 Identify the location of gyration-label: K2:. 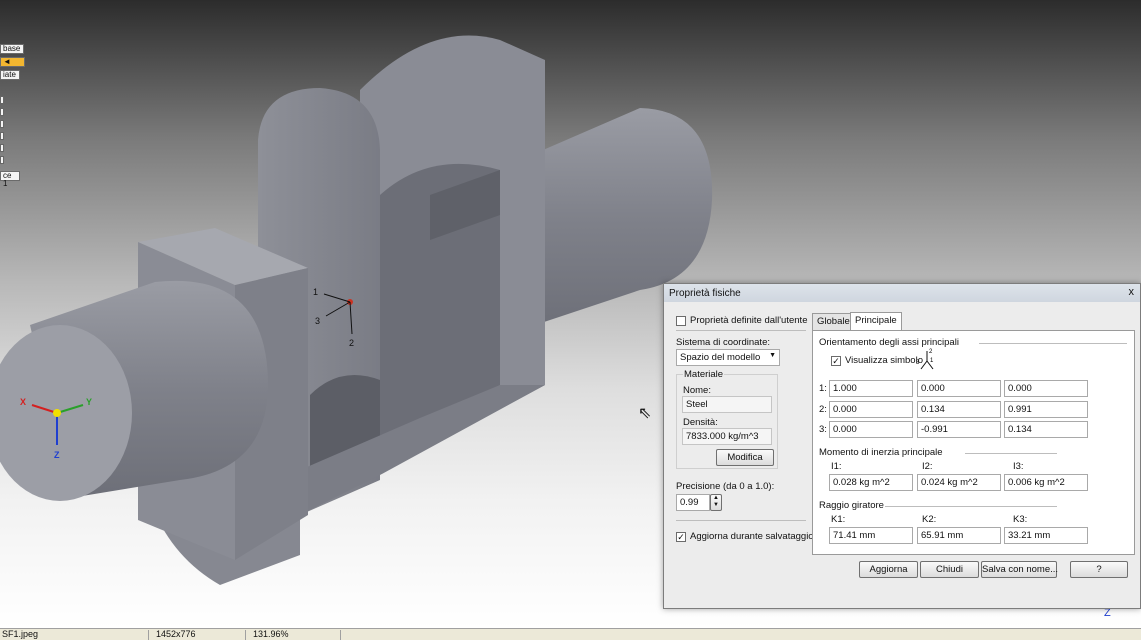
(929, 519).